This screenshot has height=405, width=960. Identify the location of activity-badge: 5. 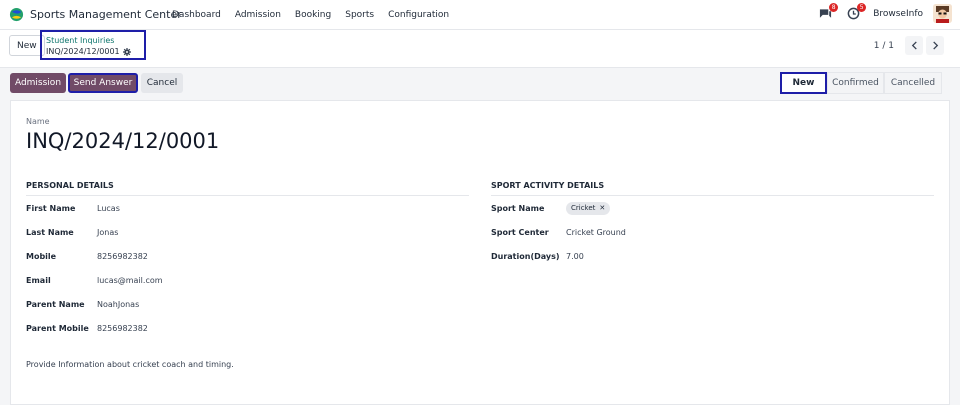
(862, 7).